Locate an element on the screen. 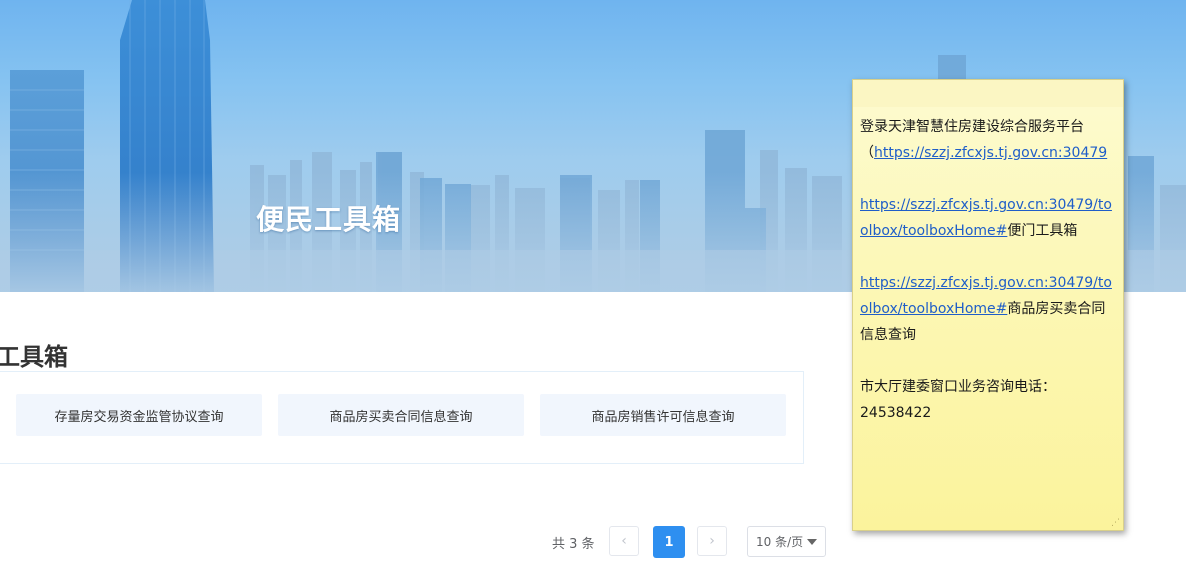  section-title: 工具箱 is located at coordinates (34, 357).